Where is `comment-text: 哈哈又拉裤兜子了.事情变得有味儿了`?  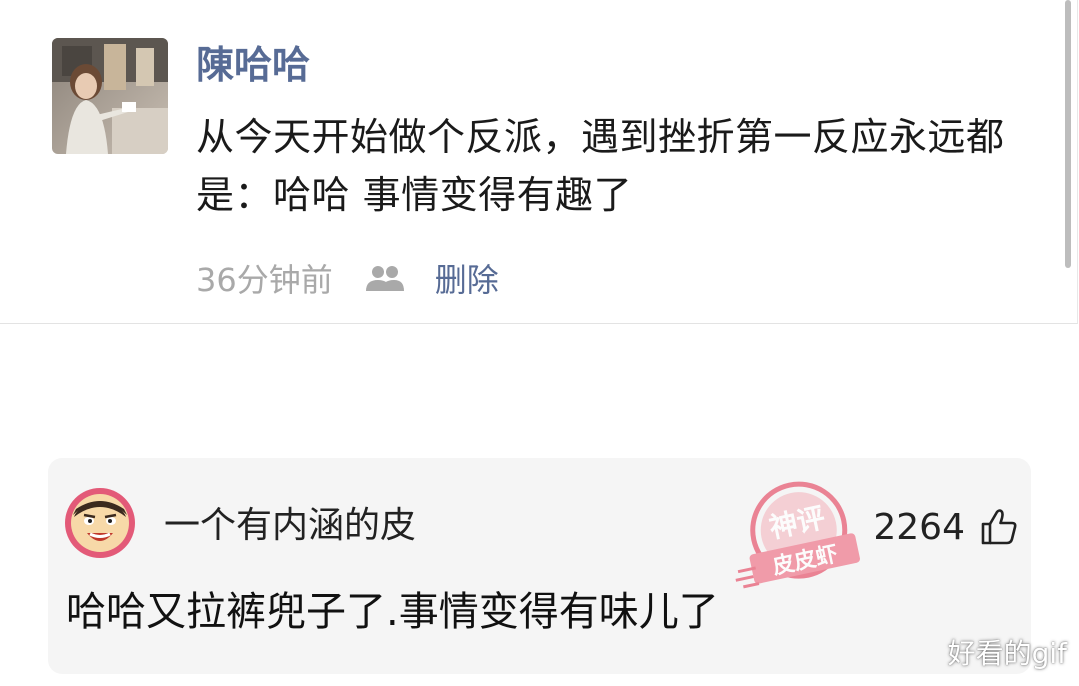
comment-text: 哈哈又拉裤兜子了.事情变得有味儿了 is located at coordinates (392, 612).